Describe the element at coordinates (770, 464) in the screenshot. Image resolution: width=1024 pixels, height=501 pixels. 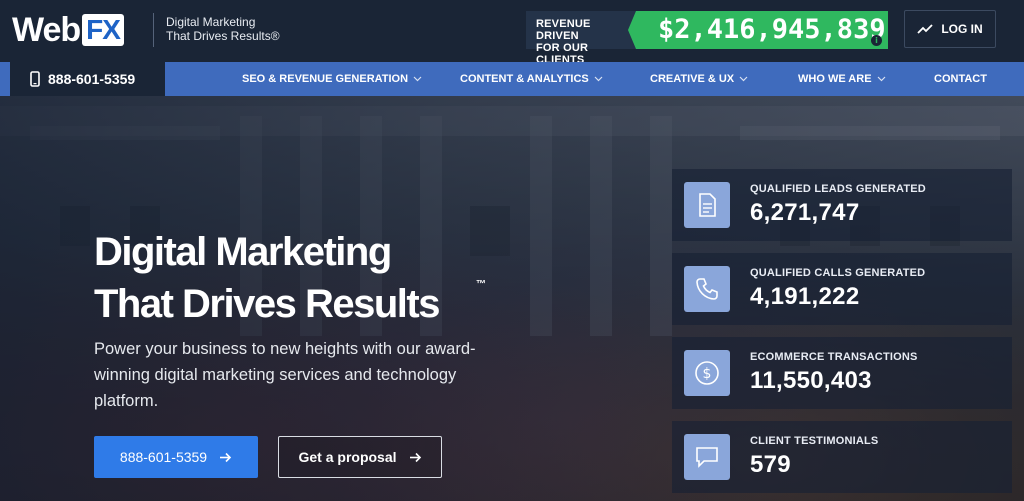
I see `stat-value: 579` at that location.